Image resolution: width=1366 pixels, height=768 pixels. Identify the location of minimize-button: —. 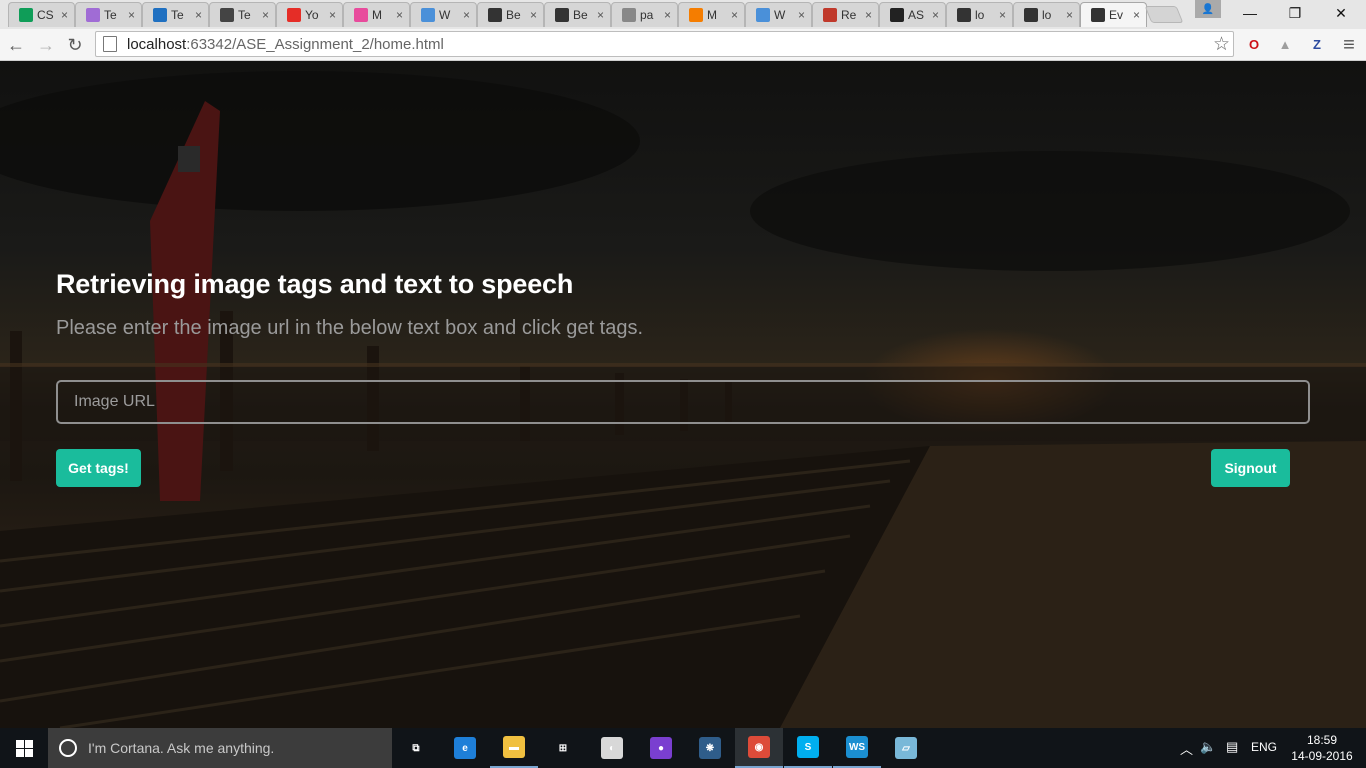
(1250, 13).